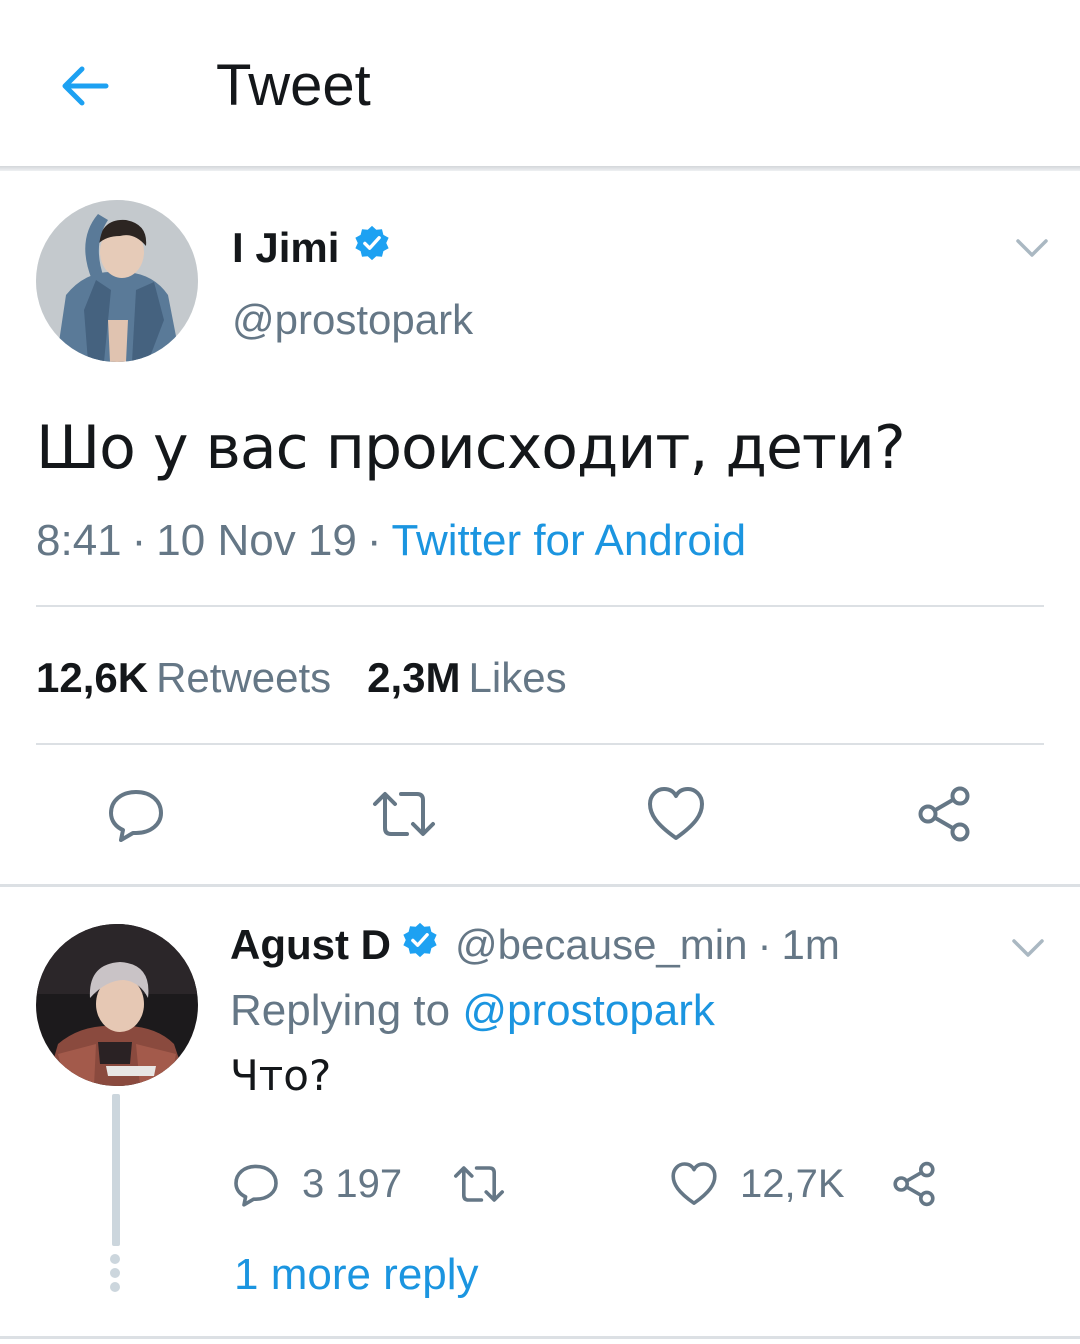 The image size is (1080, 1344). I want to click on retweet-button, so click(404, 814).